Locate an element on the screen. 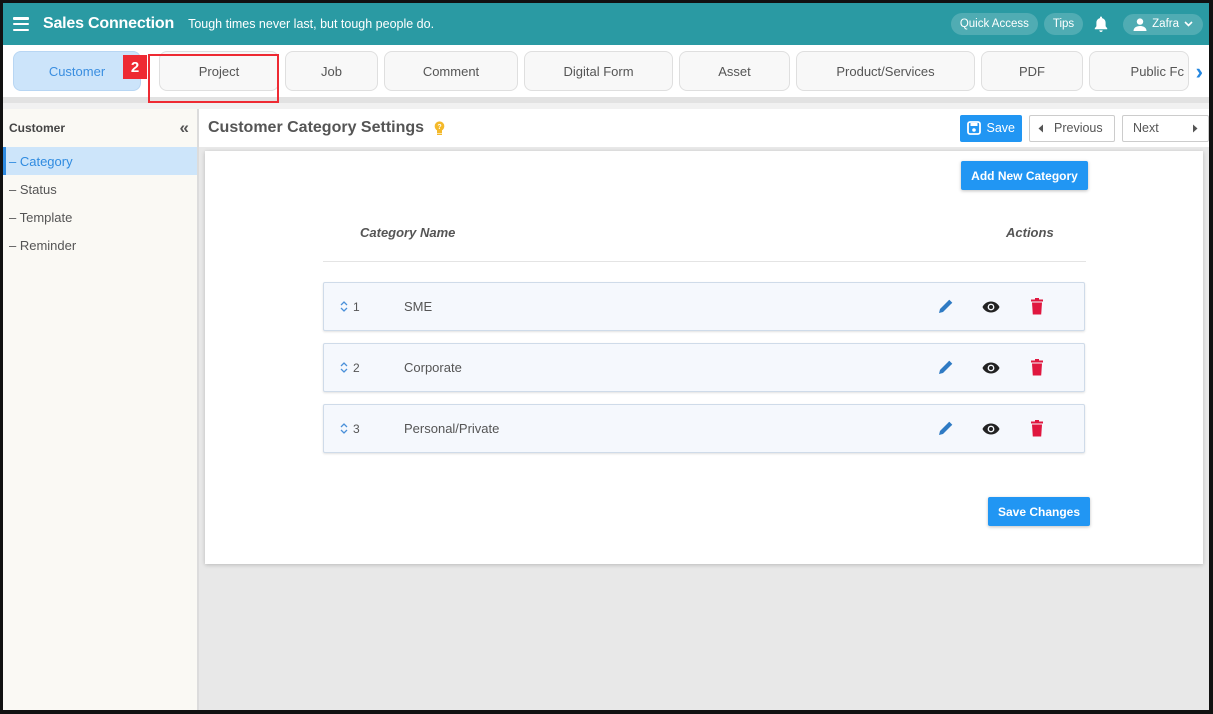 This screenshot has height=714, width=1213. save-label: Save is located at coordinates (1001, 128).